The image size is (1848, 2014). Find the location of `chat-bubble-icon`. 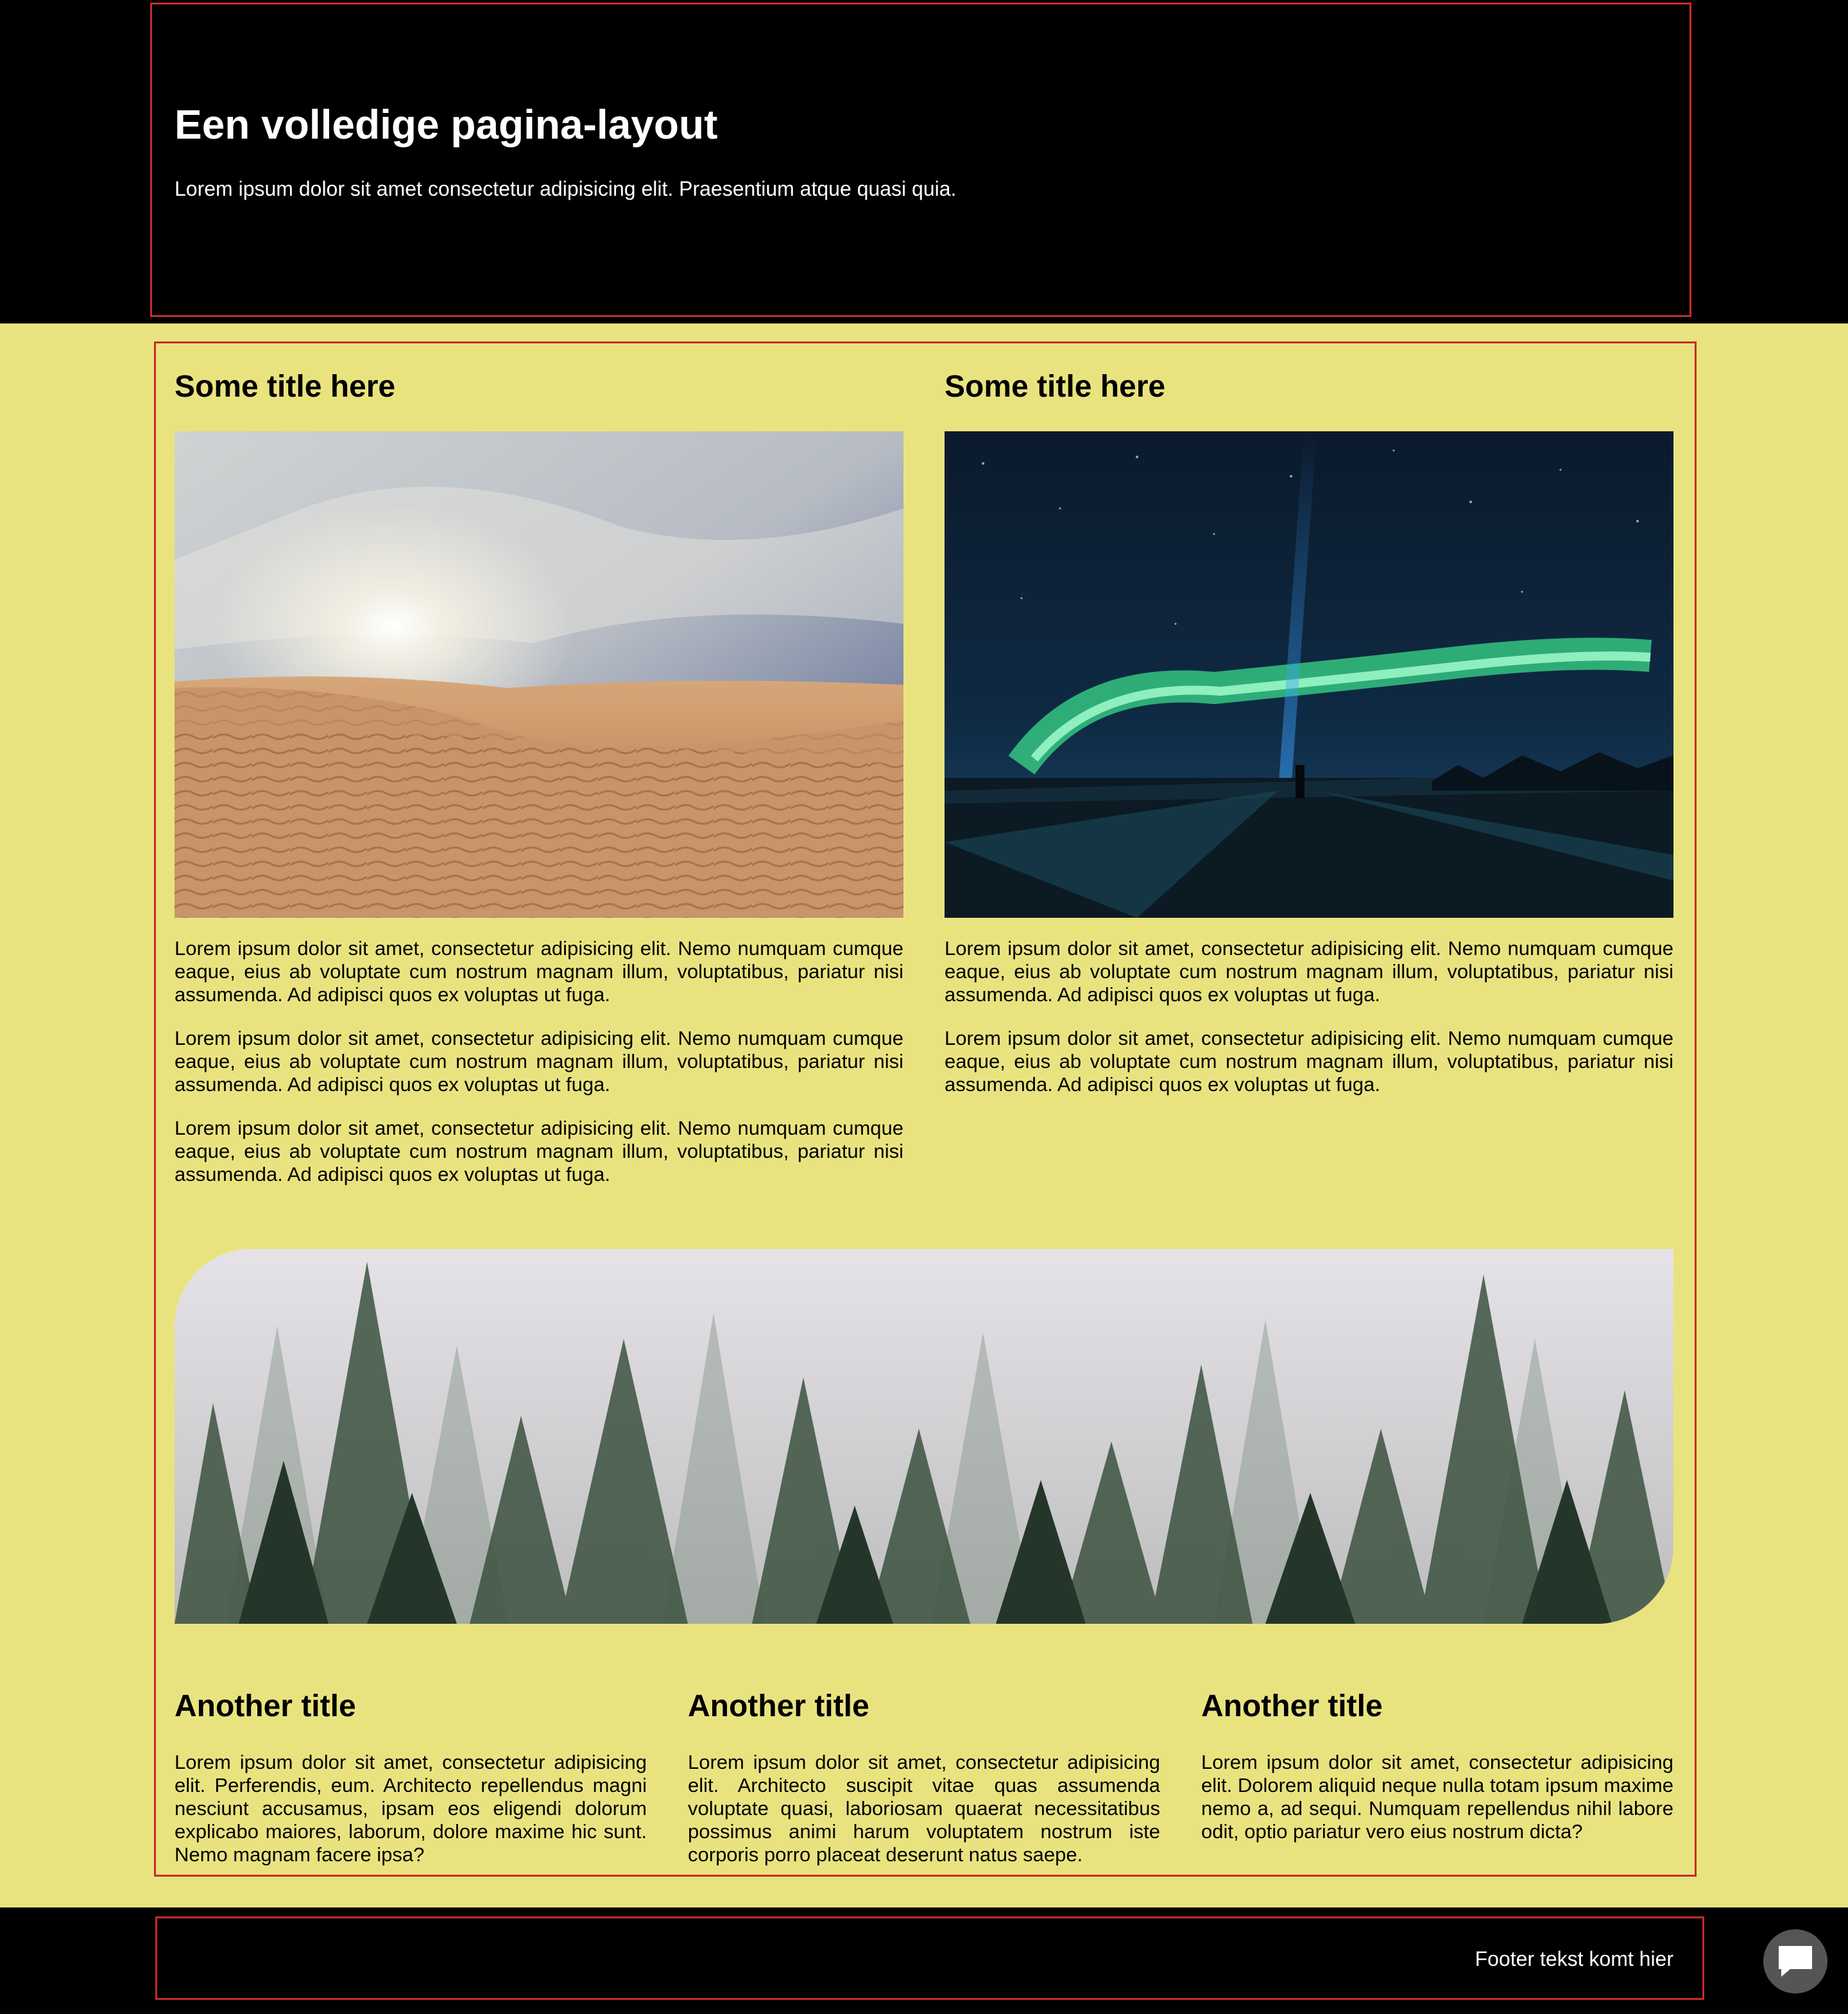

chat-bubble-icon is located at coordinates (1796, 1961).